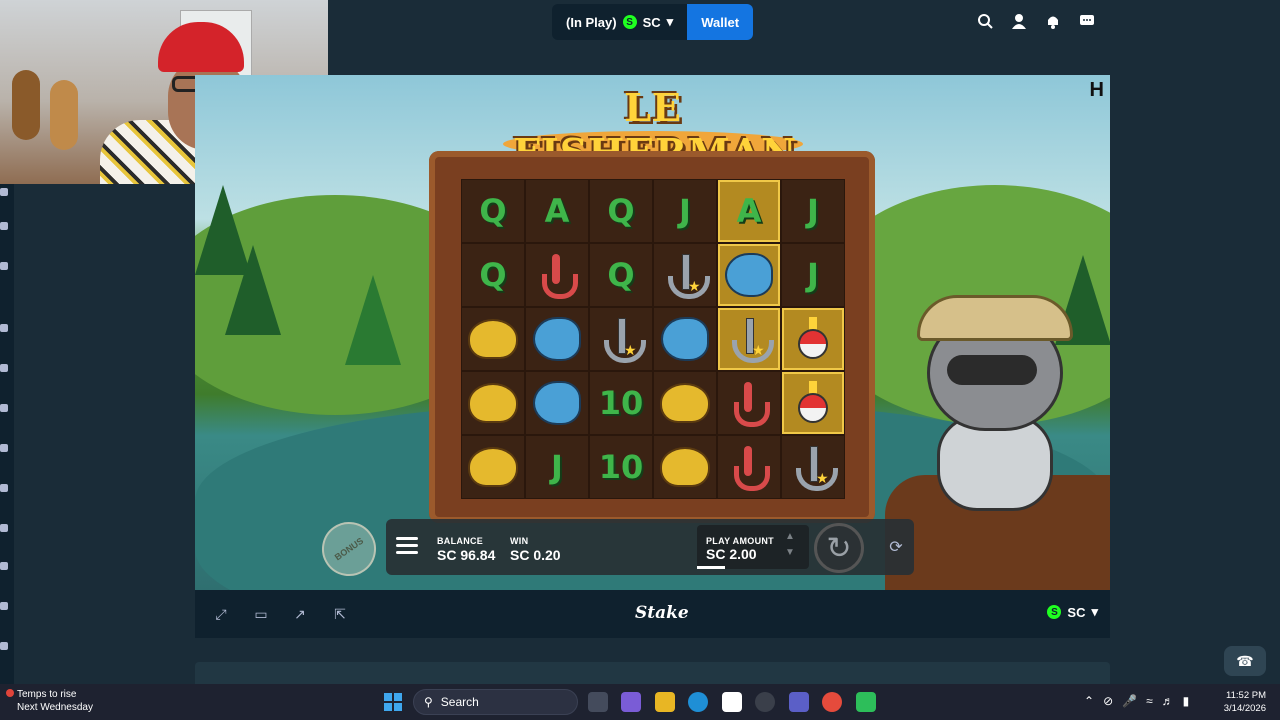 The height and width of the screenshot is (720, 1280). Describe the element at coordinates (765, 702) in the screenshot. I see `dell-icon` at that location.